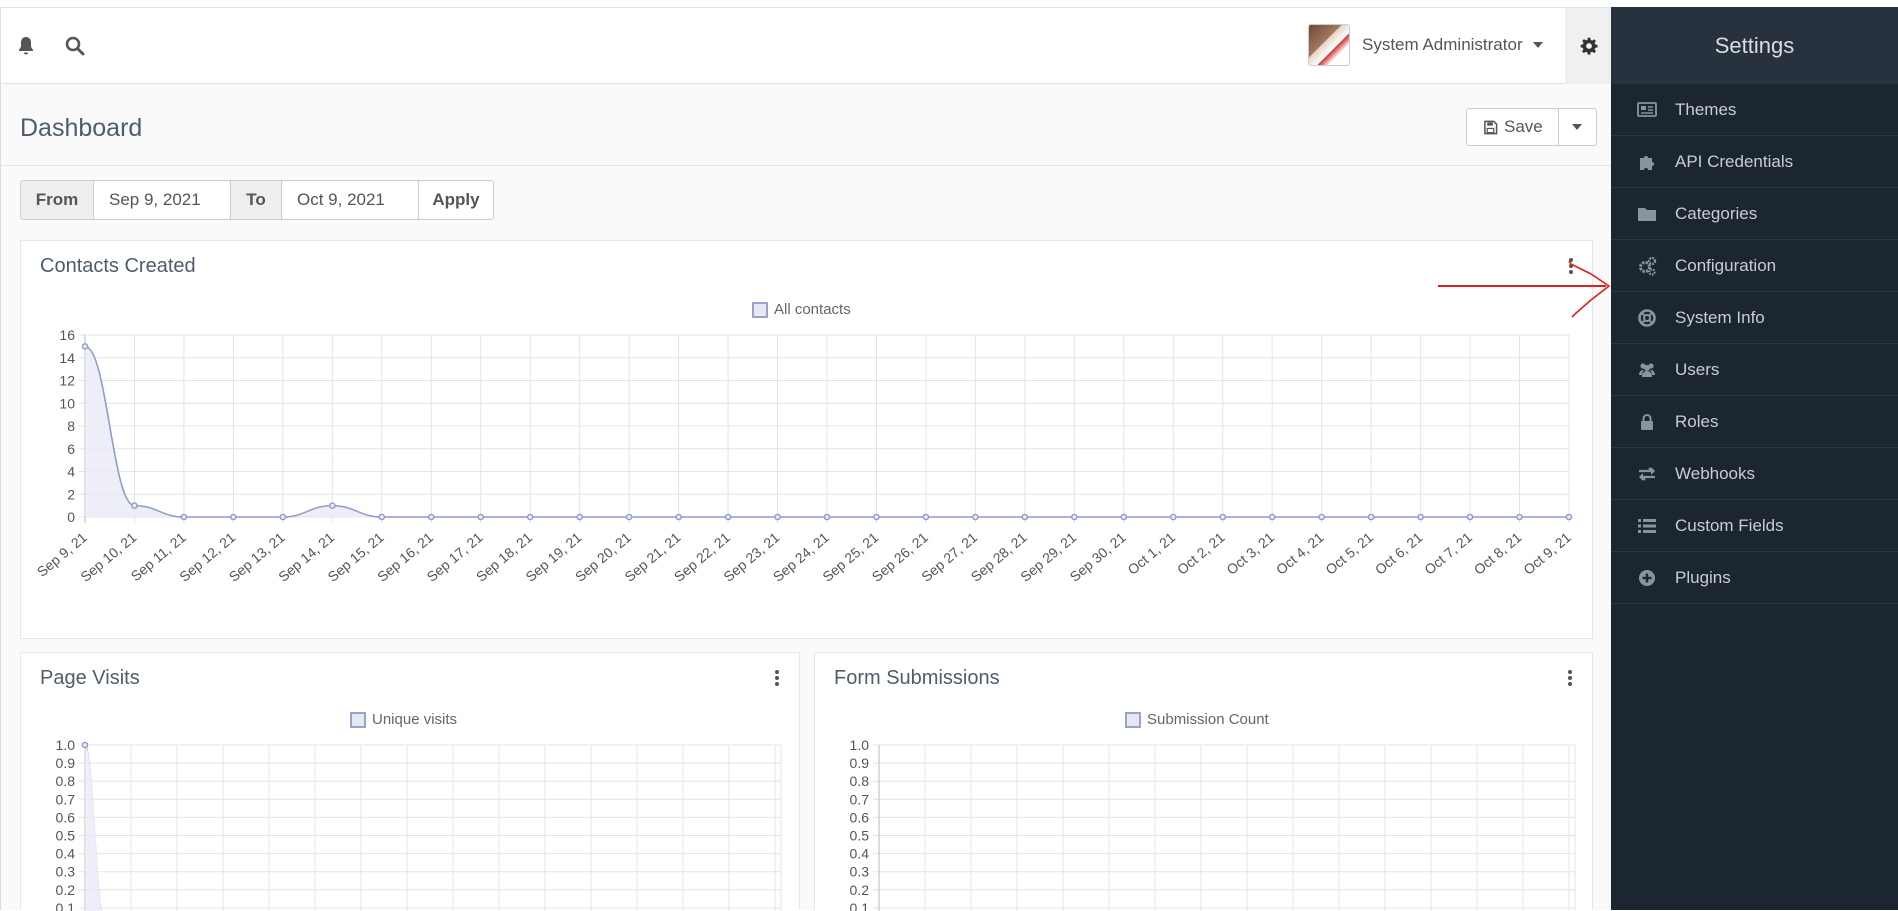 The height and width of the screenshot is (911, 1898). Describe the element at coordinates (1647, 214) in the screenshot. I see `folder-icon` at that location.